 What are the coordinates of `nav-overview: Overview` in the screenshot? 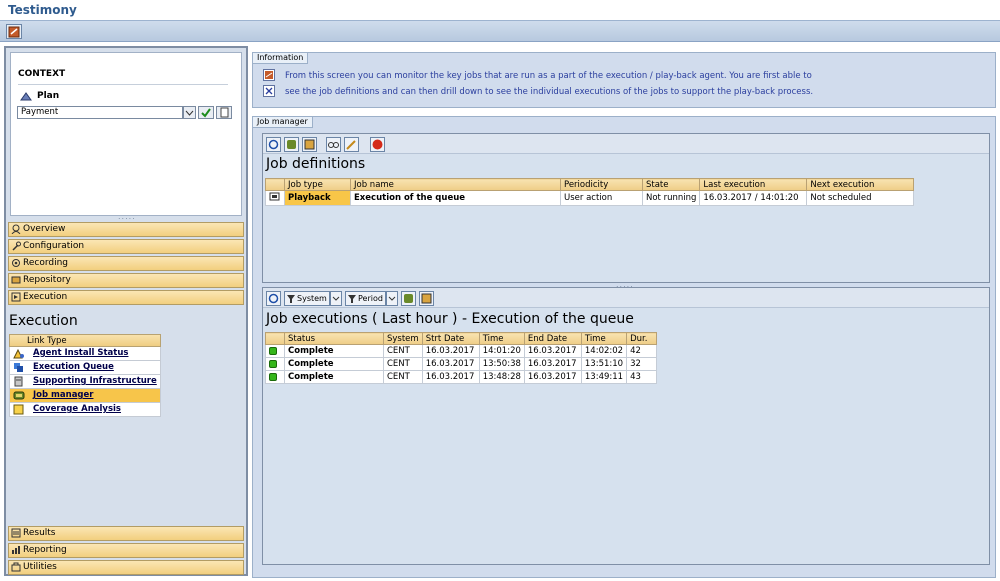 It's located at (126, 229).